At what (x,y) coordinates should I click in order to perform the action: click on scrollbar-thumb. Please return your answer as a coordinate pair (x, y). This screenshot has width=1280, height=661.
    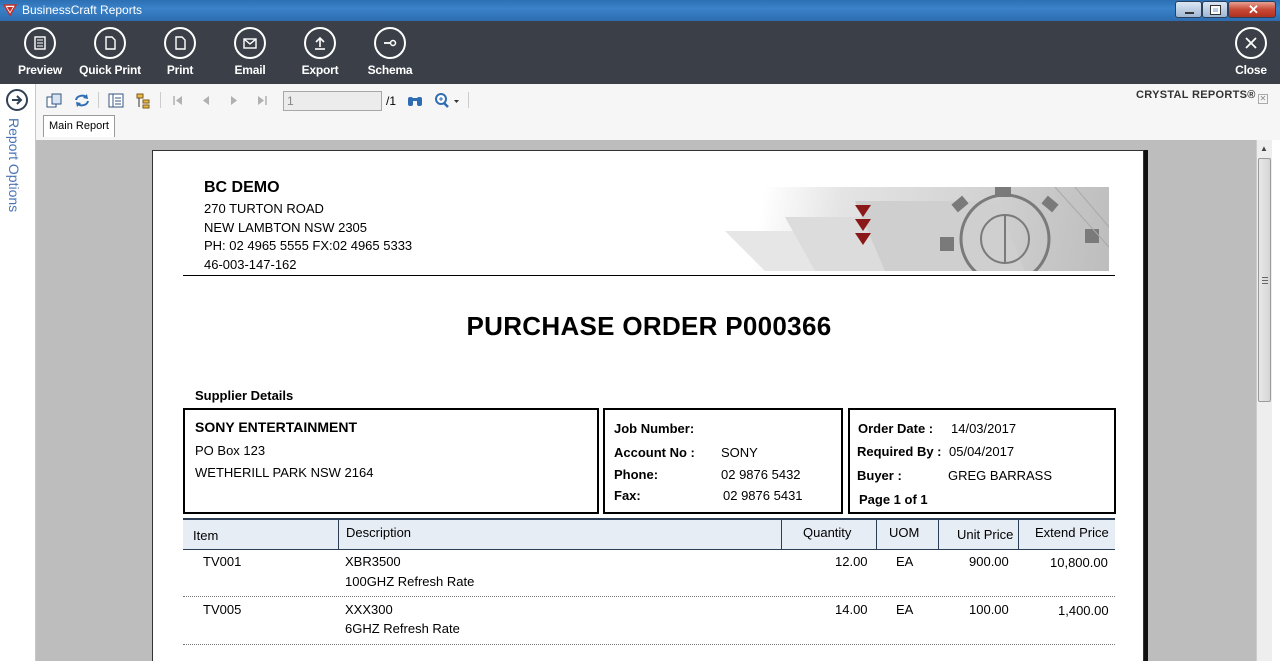
    Looking at the image, I should click on (1264, 280).